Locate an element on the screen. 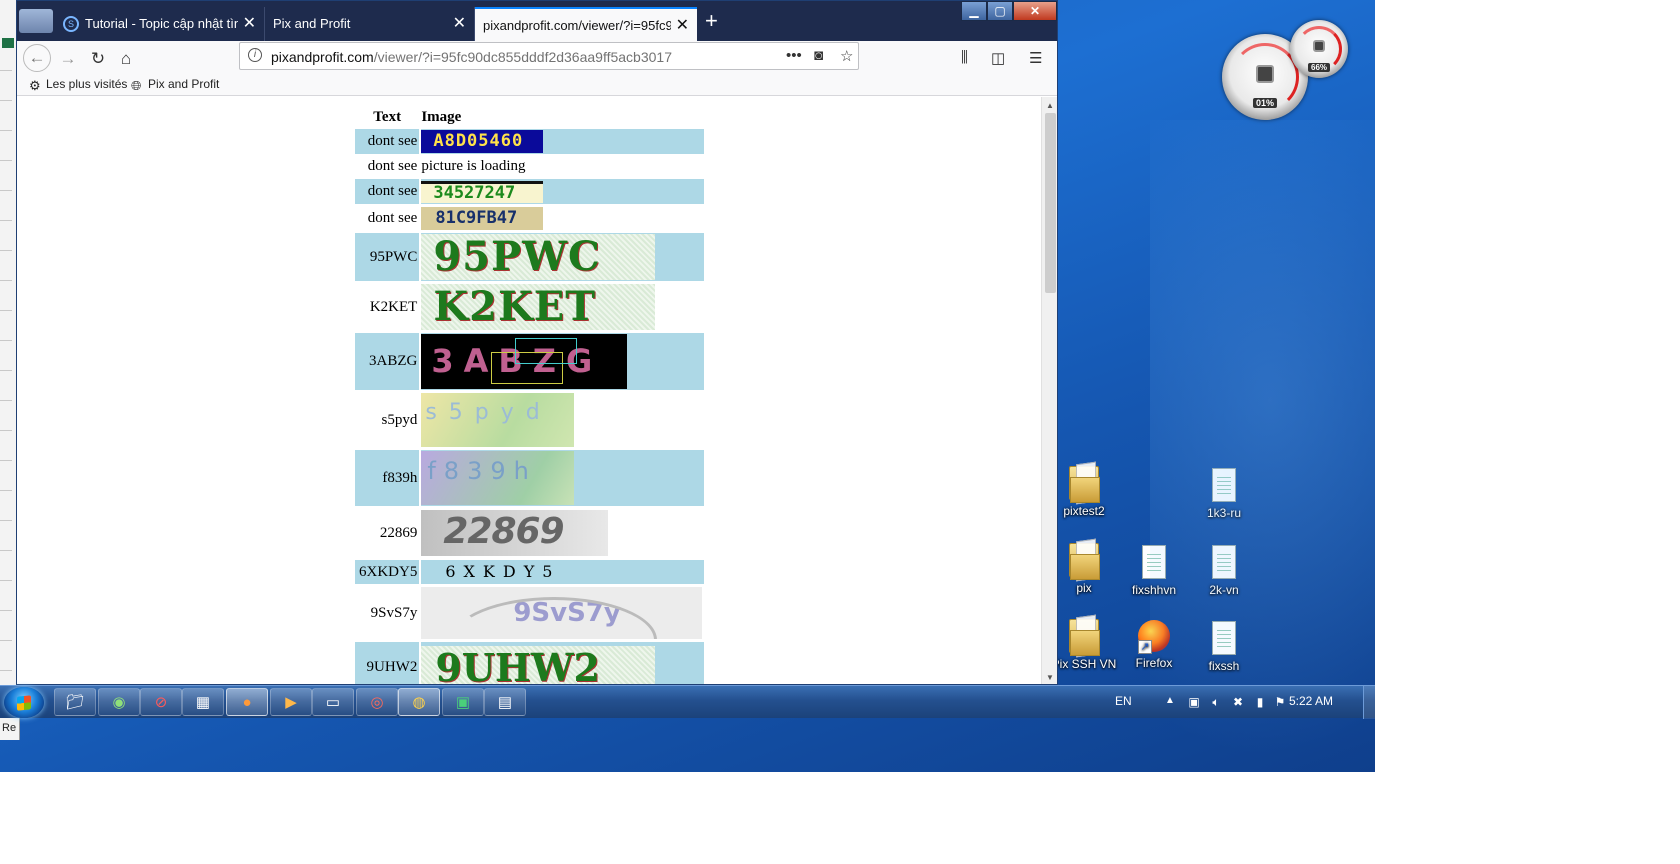  row-text: 6XKDY5 is located at coordinates (387, 572).